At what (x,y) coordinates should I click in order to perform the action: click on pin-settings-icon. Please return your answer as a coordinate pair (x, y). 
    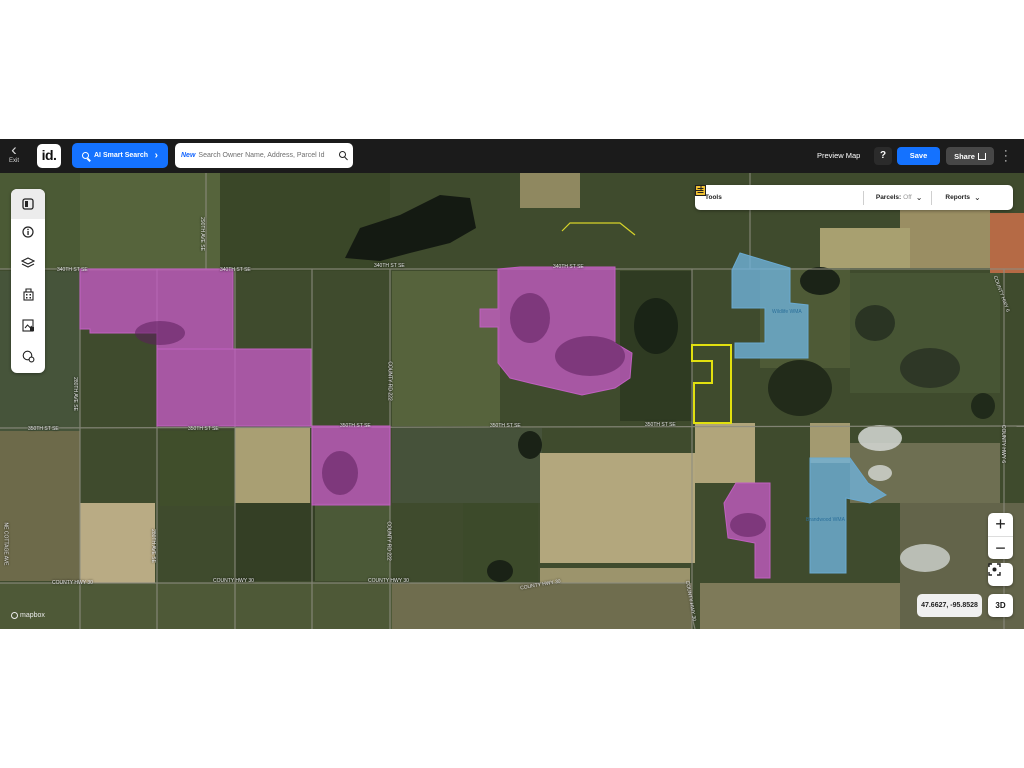
    Looking at the image, I should click on (28, 356).